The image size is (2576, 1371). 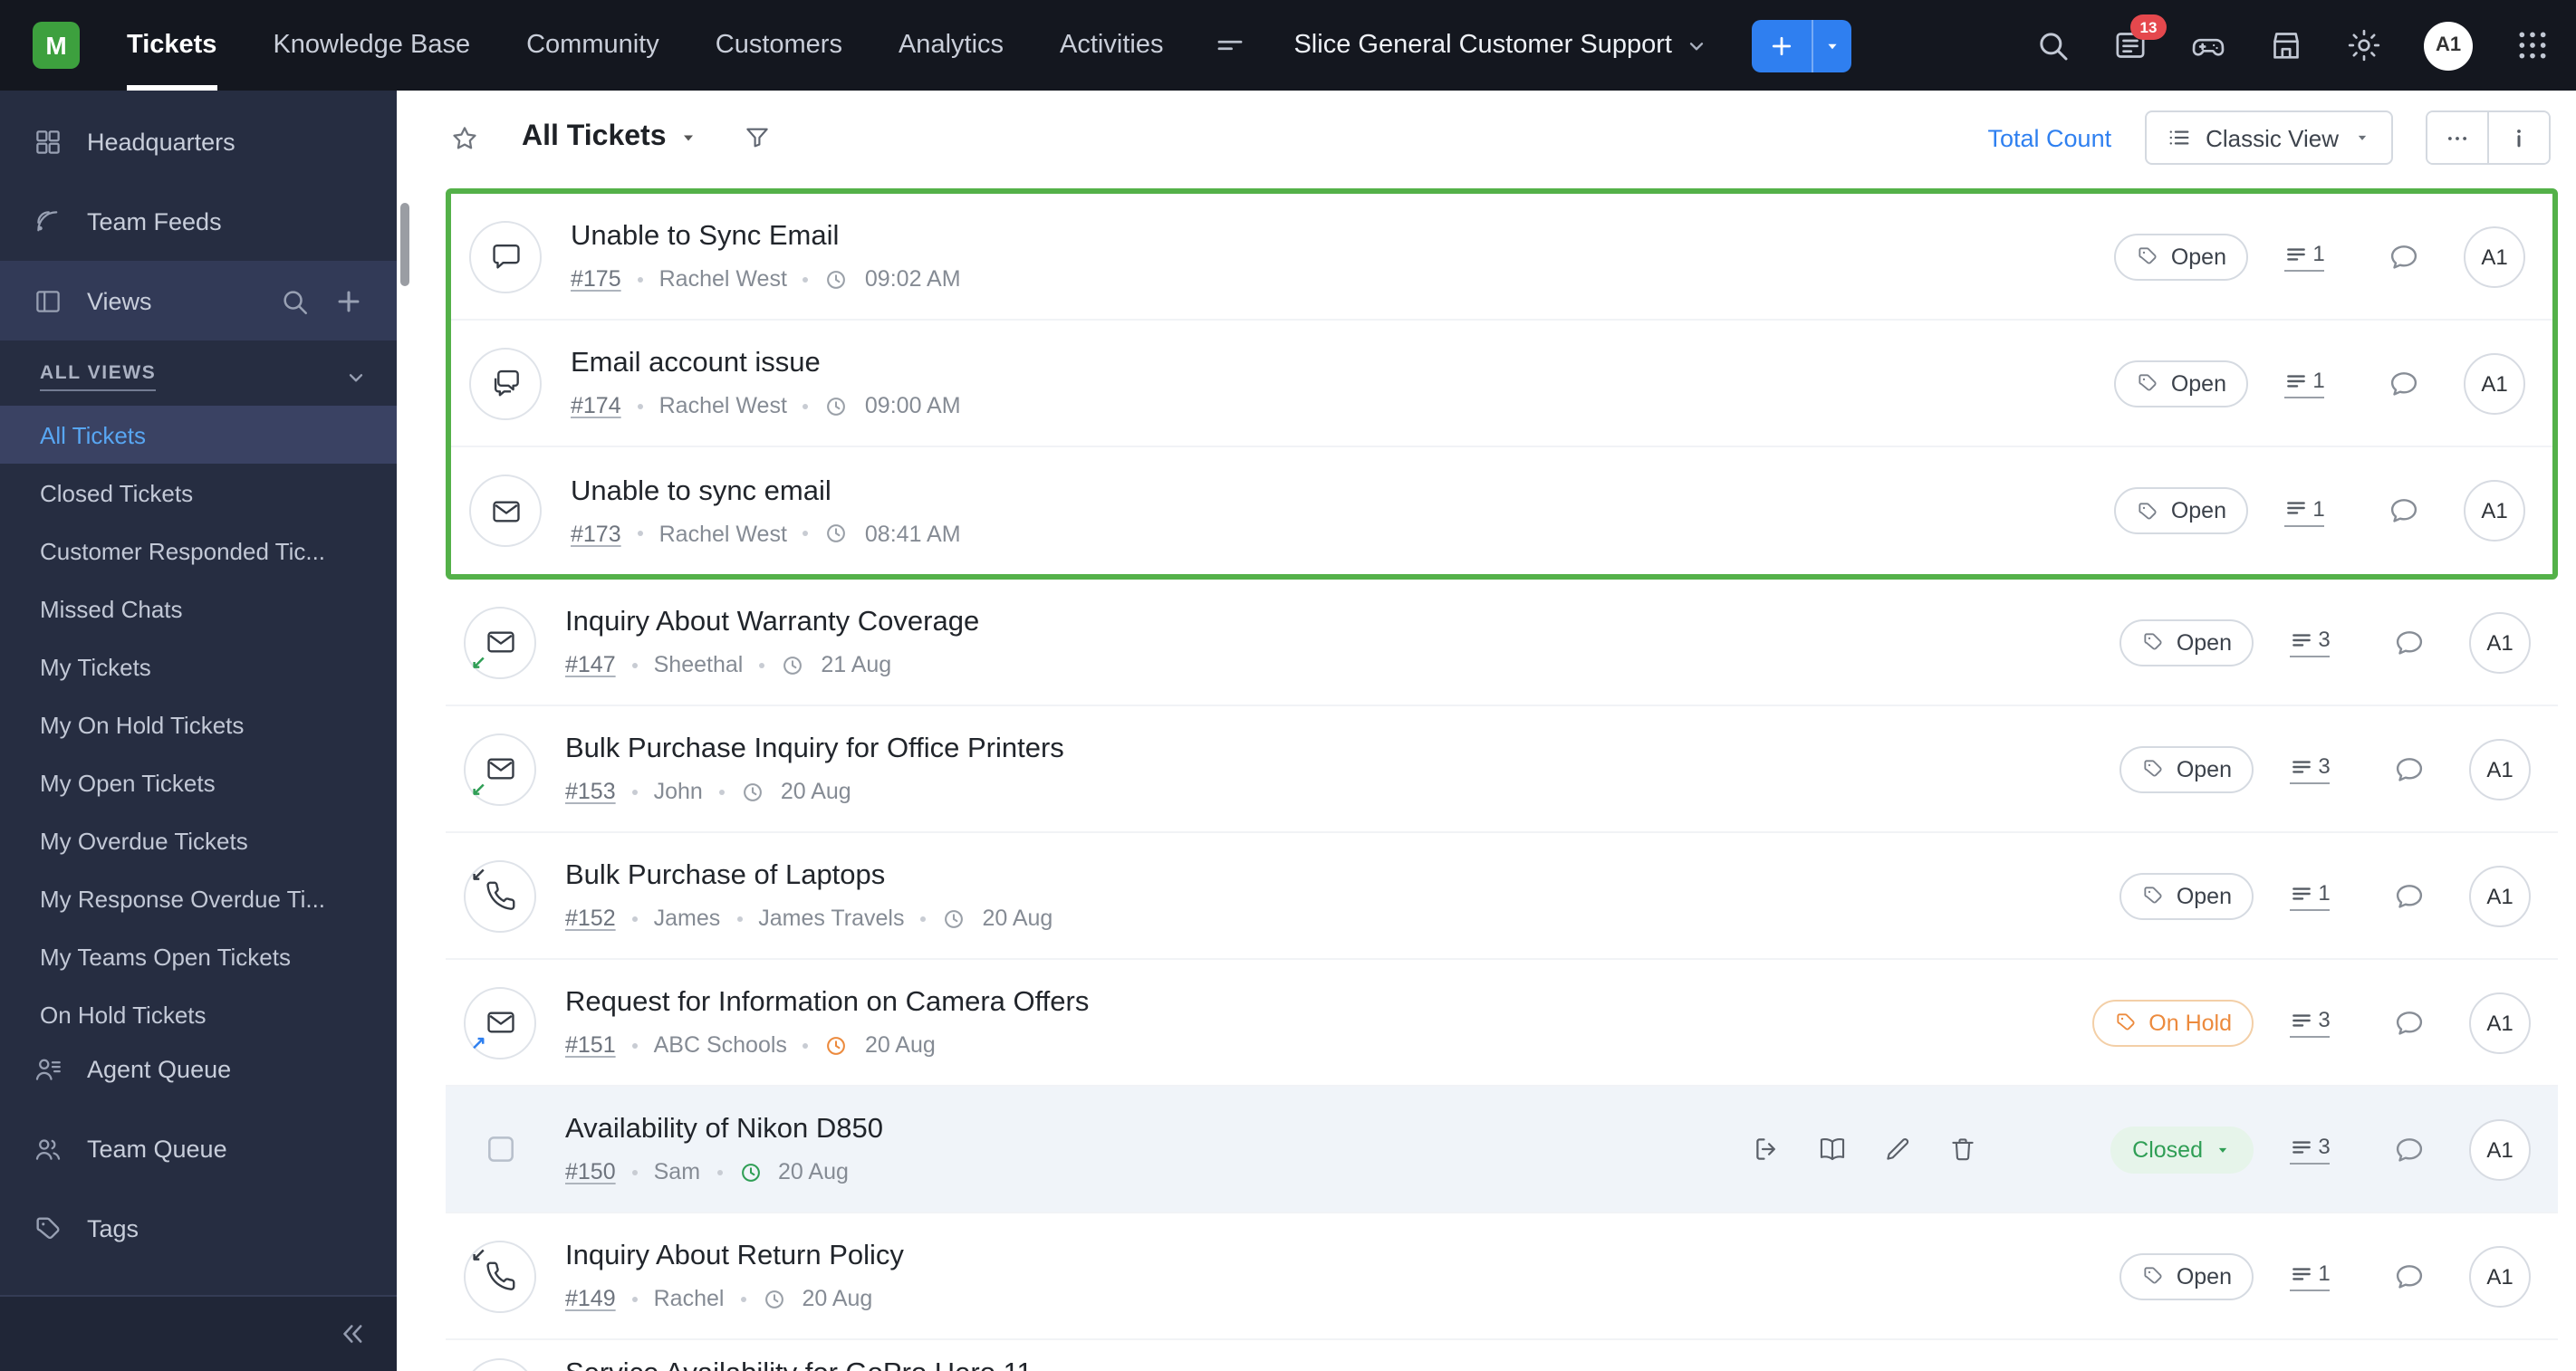 I want to click on app-logo: M, so click(x=56, y=45).